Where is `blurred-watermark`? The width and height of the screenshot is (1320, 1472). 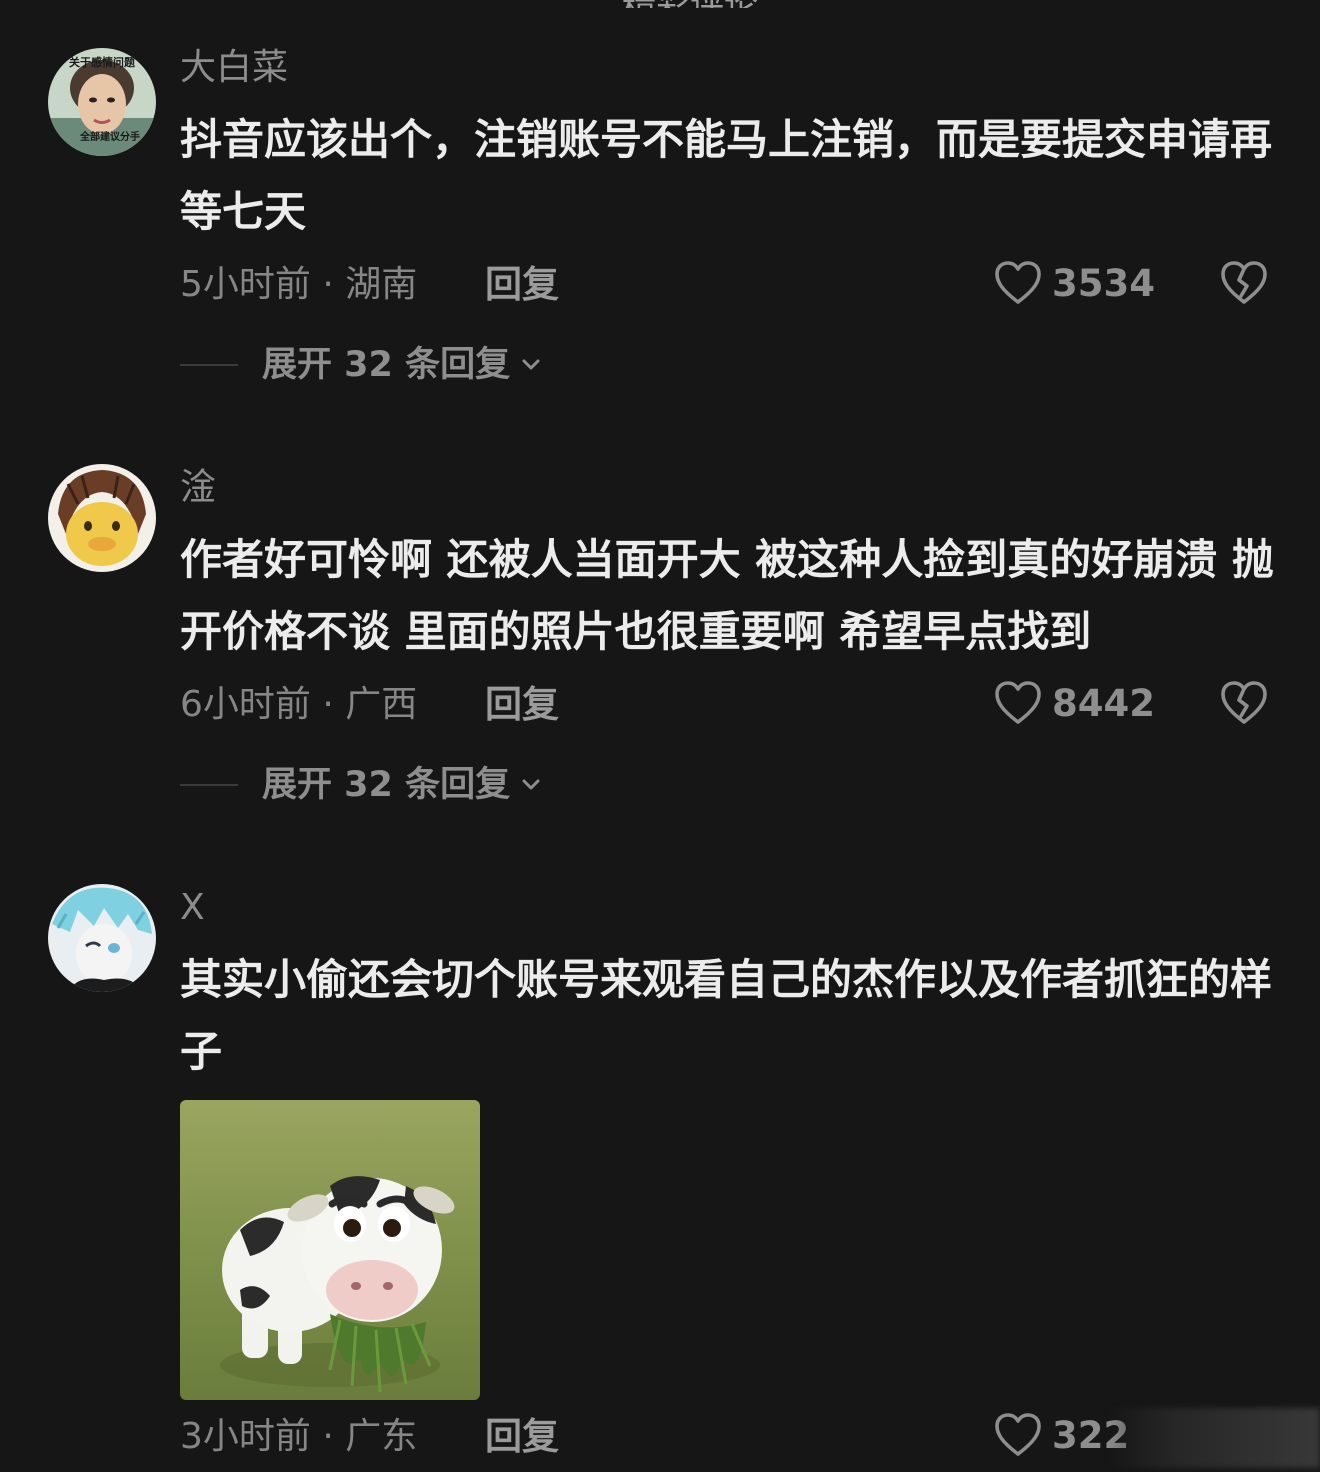 blurred-watermark is located at coordinates (1214, 1438).